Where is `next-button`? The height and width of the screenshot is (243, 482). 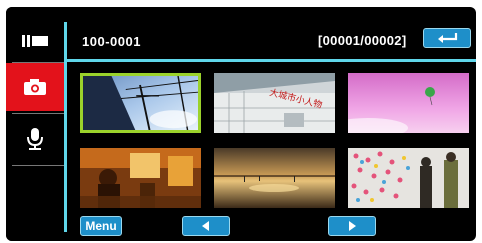 next-button is located at coordinates (352, 226).